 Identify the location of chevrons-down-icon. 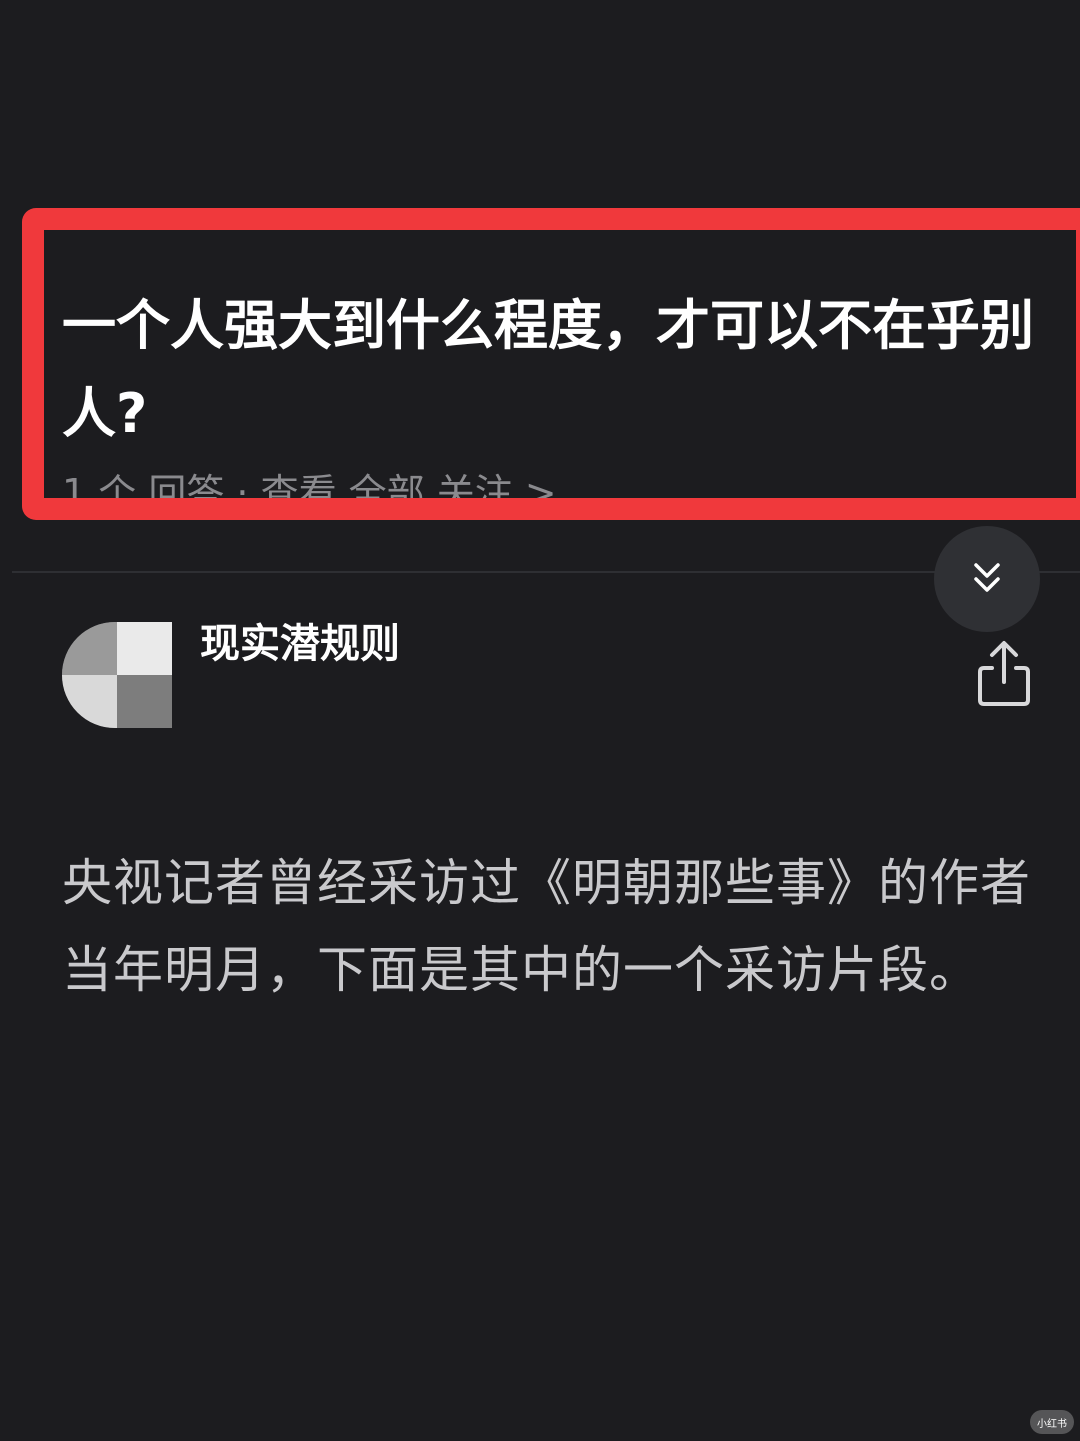
(987, 577).